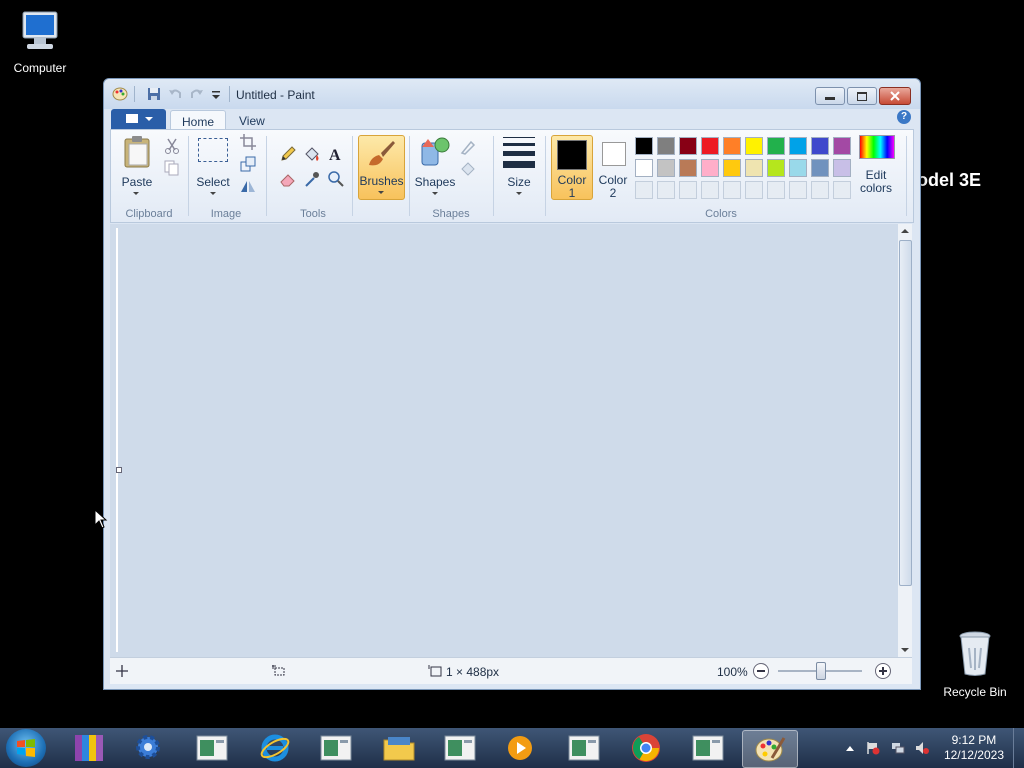  I want to click on drawing-canvas, so click(117, 440).